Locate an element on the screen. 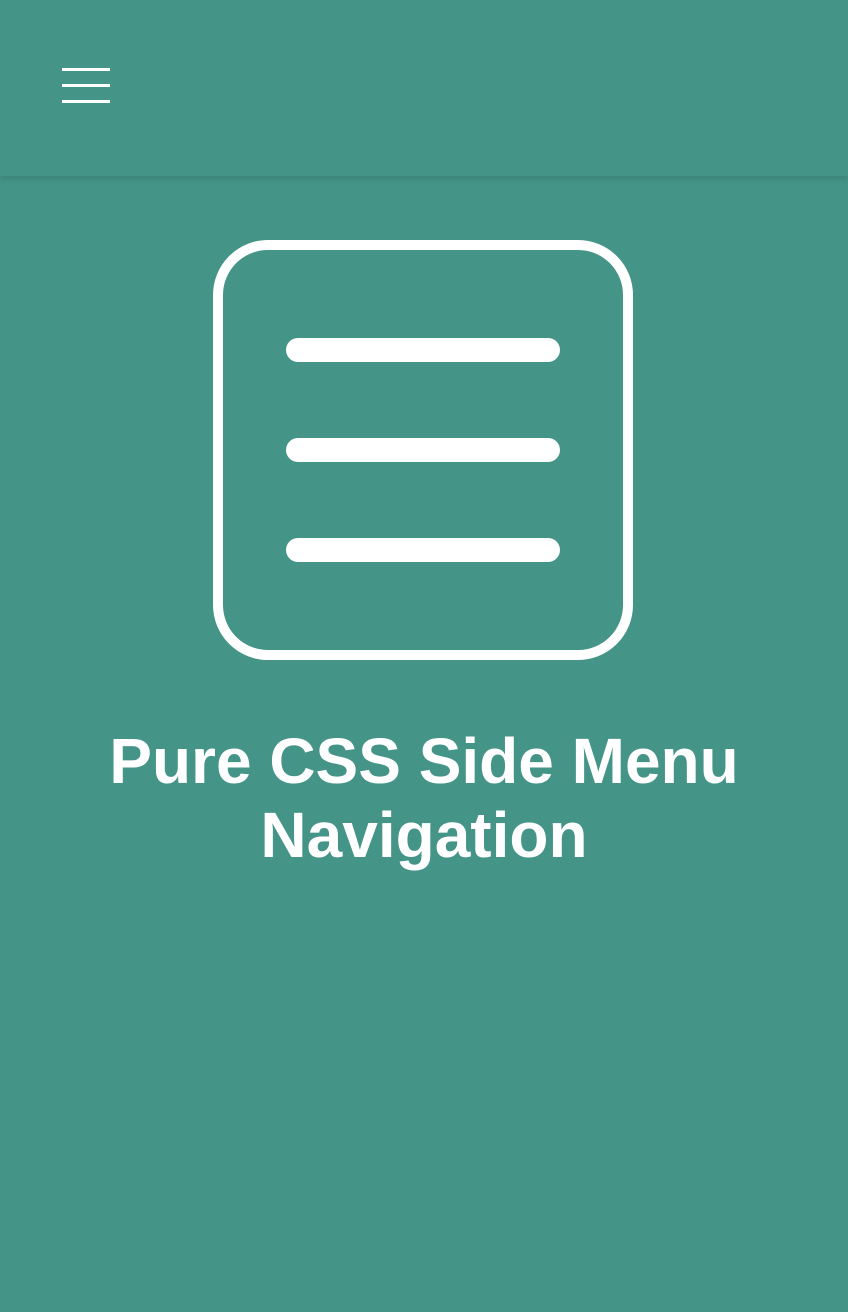 The image size is (848, 1312). page-title: Pure CSS Side Menu Navigation is located at coordinates (424, 798).